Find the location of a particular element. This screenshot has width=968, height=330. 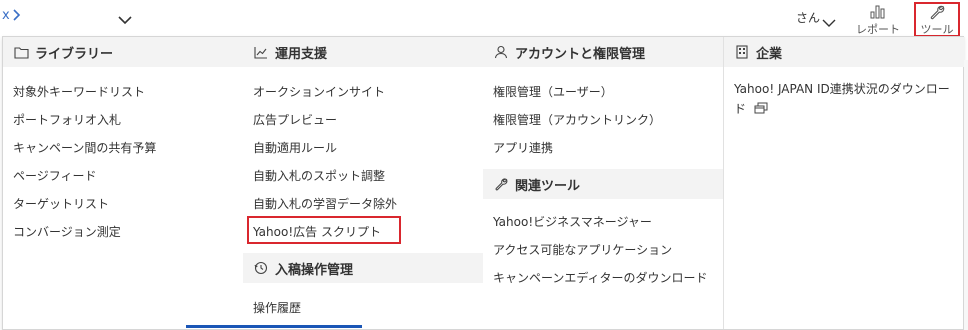

chevron-down-icon is located at coordinates (125, 19).